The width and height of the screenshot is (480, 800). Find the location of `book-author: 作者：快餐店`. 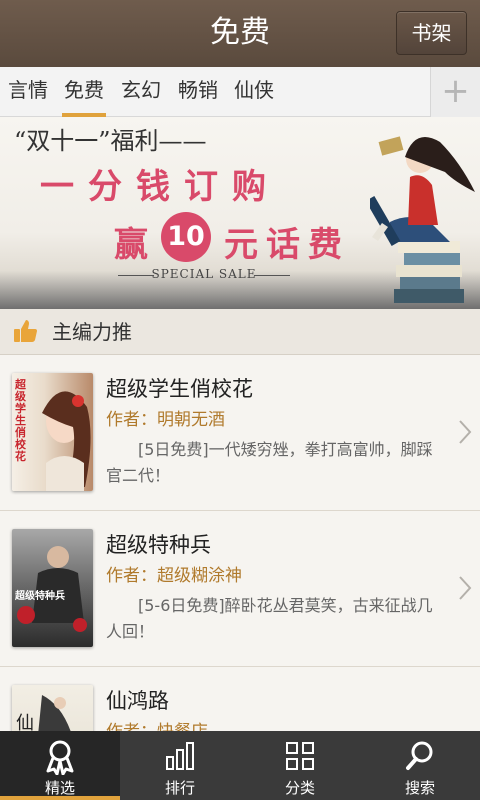

book-author: 作者：快餐店 is located at coordinates (157, 724).